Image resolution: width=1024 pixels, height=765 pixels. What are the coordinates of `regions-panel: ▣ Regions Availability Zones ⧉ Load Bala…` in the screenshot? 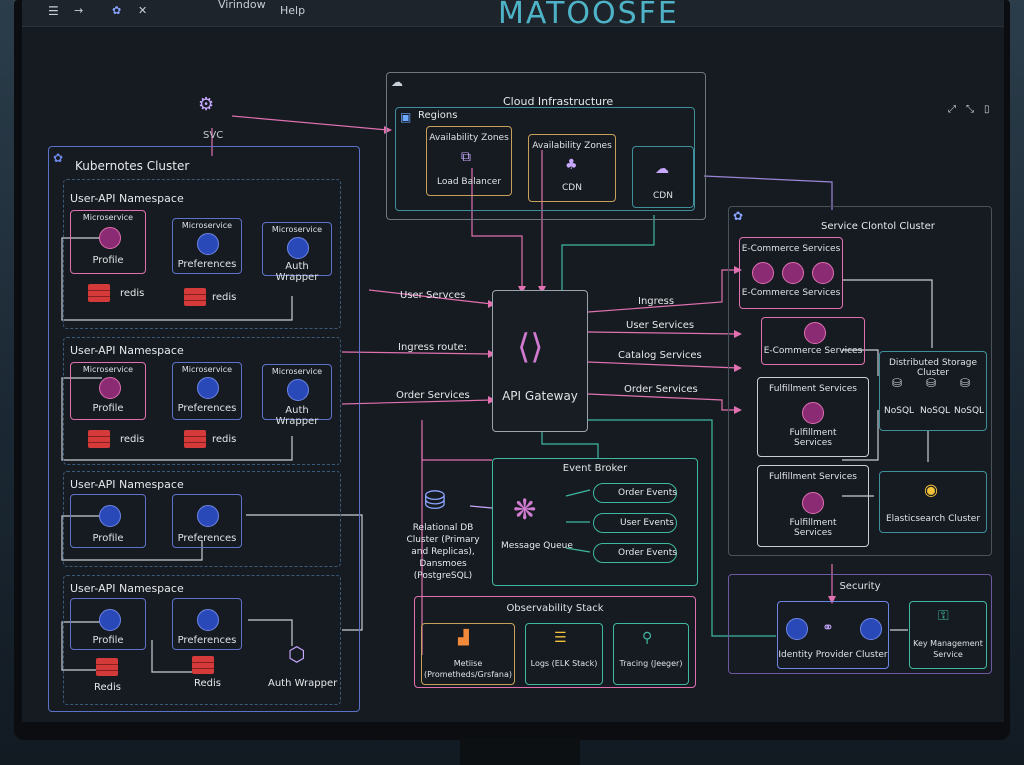 It's located at (545, 159).